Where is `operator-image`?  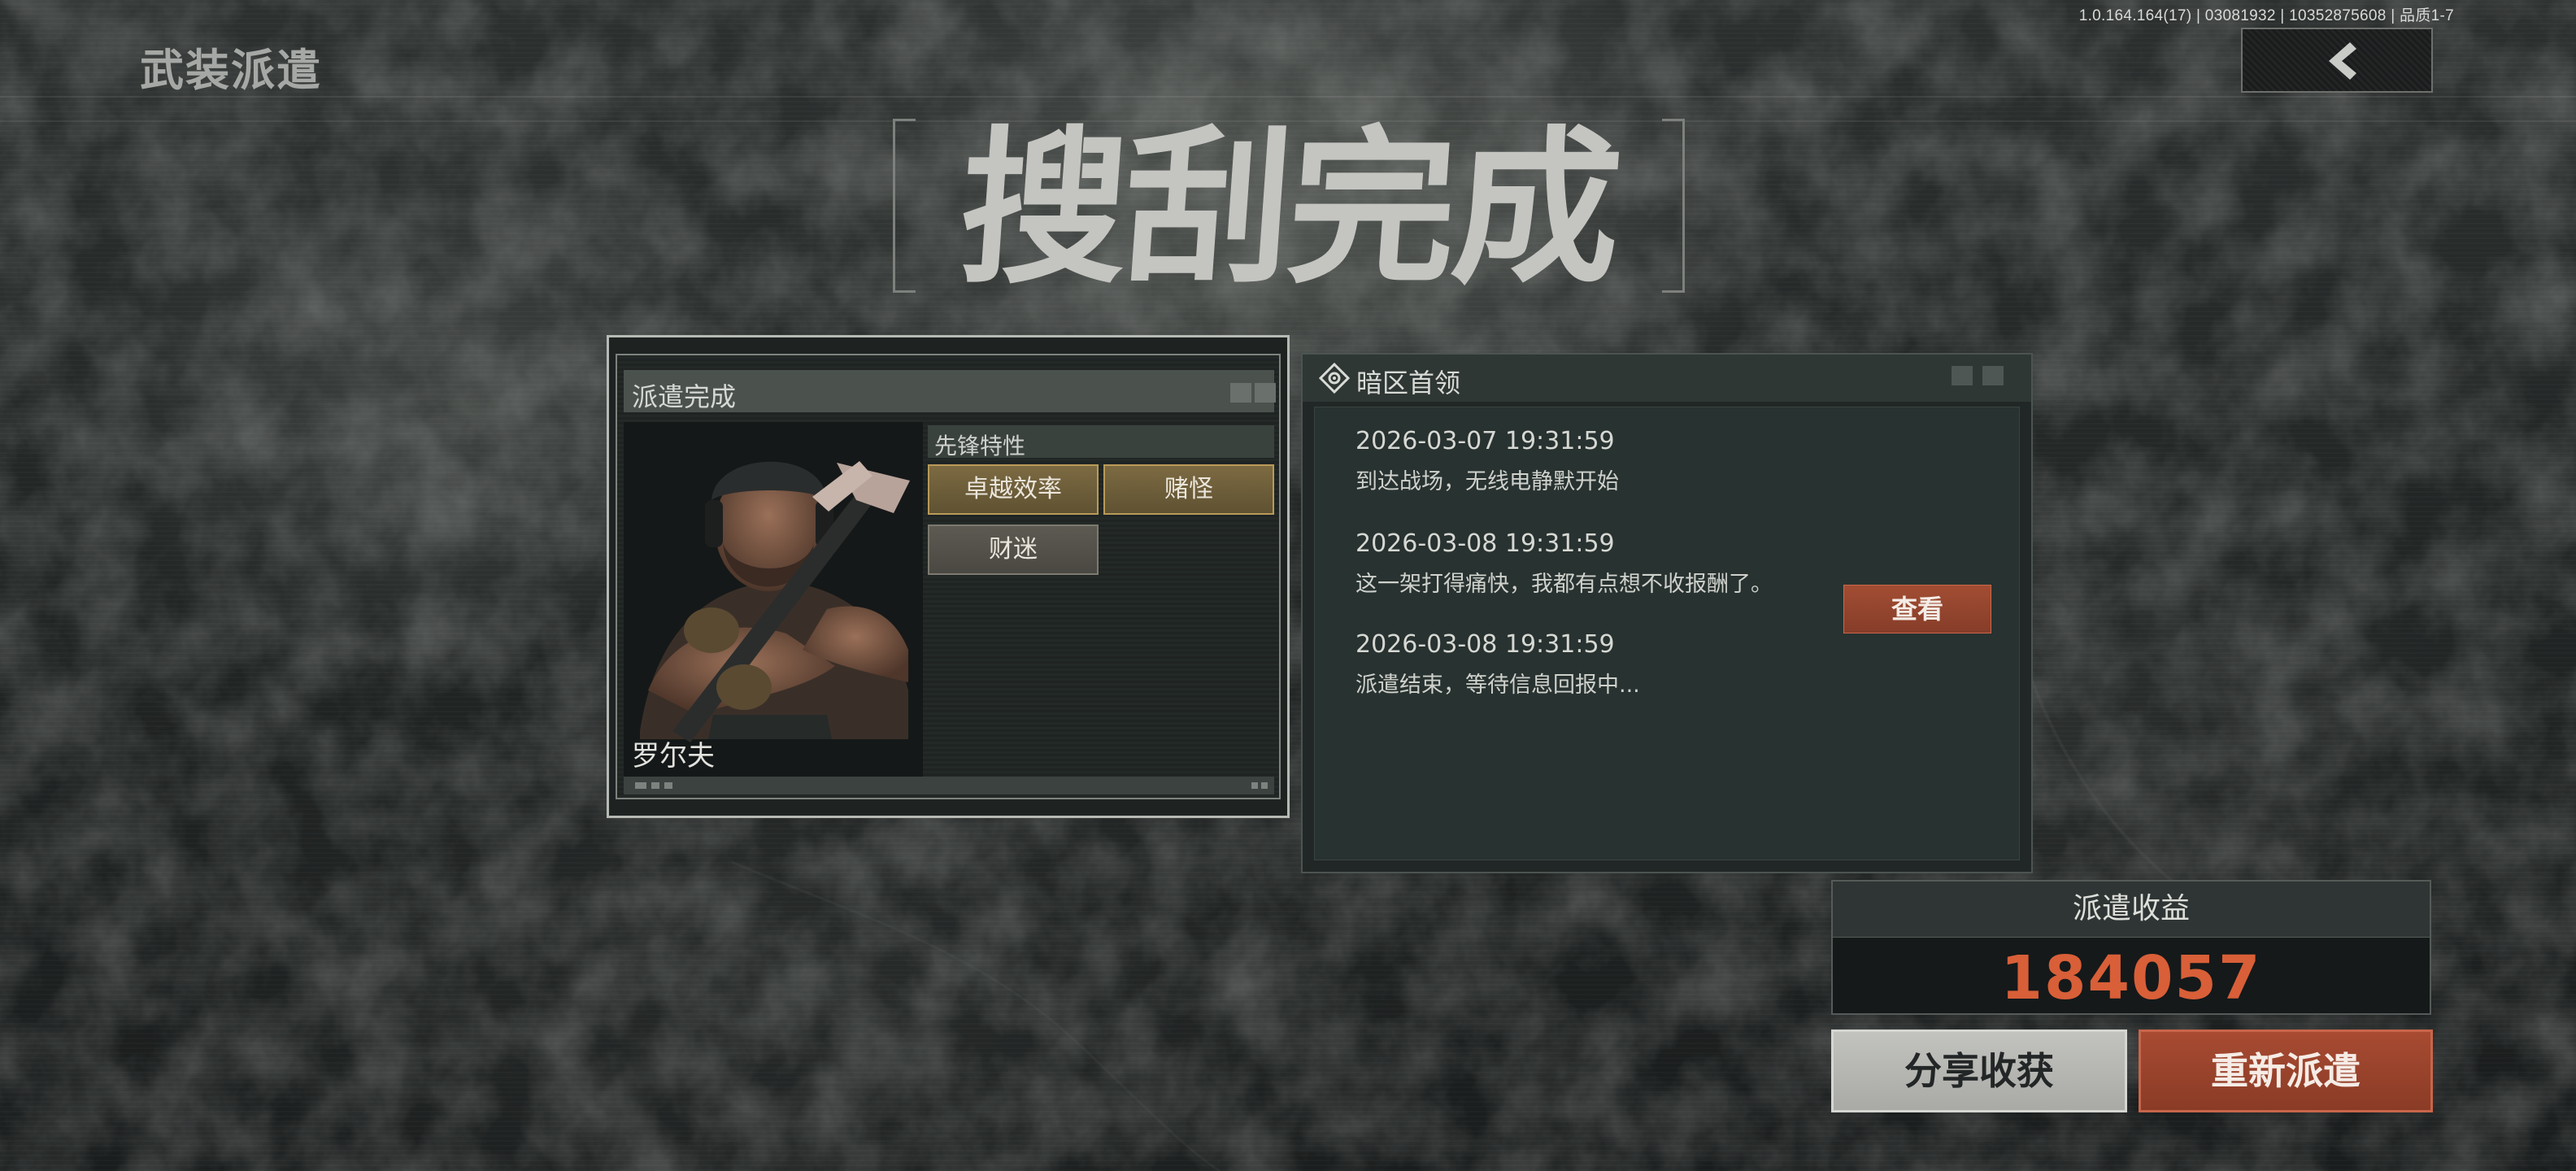
operator-image is located at coordinates (775, 602).